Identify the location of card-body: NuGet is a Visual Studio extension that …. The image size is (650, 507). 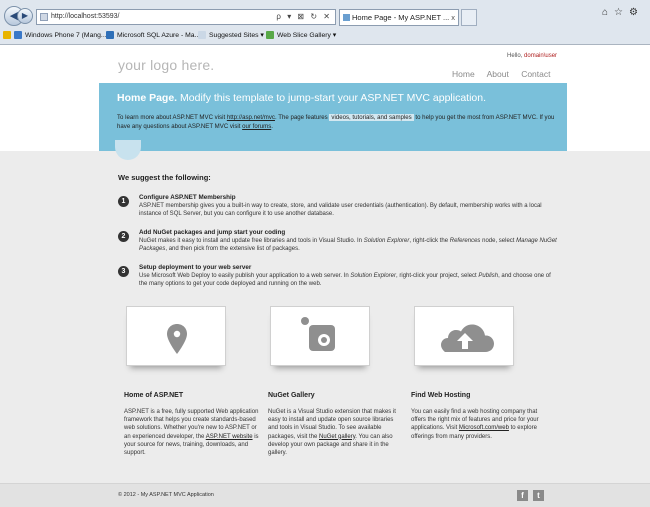
(332, 433).